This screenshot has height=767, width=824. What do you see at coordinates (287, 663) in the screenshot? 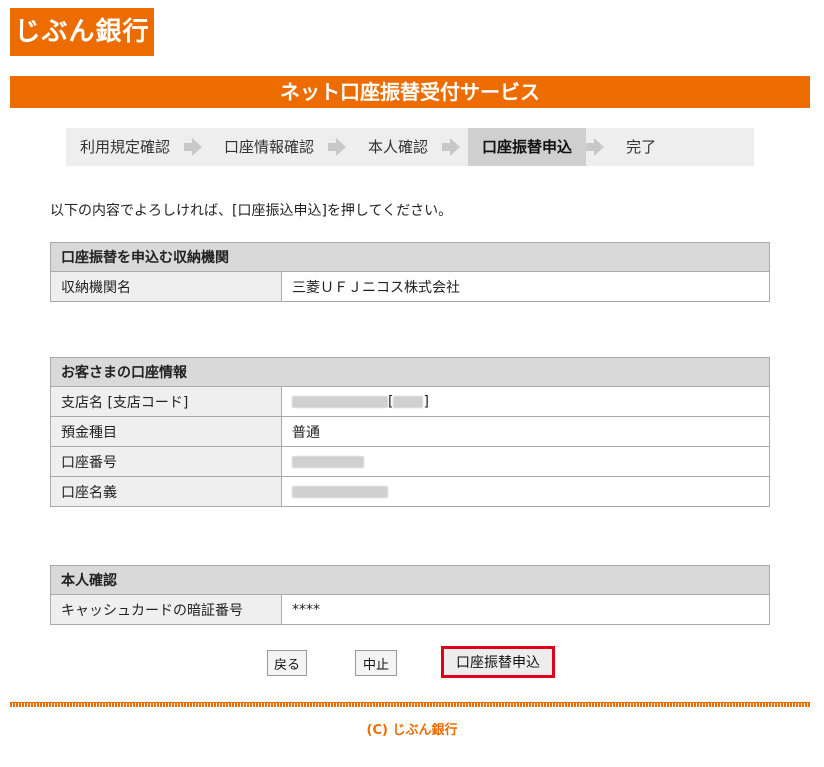
I see `back-button: 戻る` at bounding box center [287, 663].